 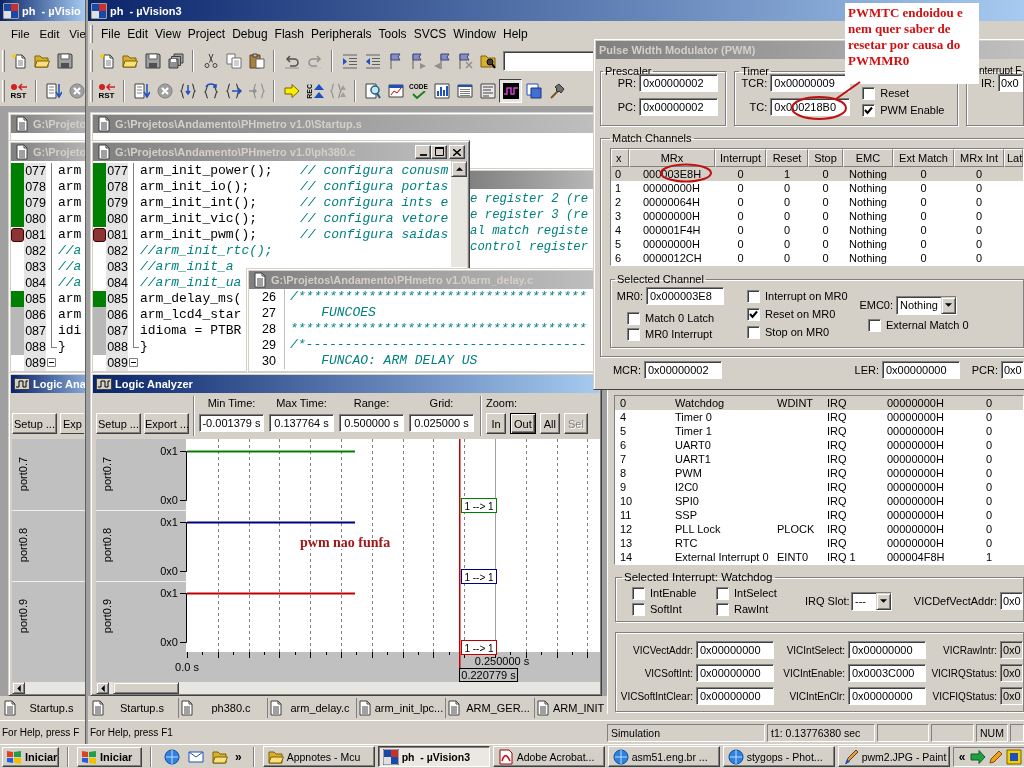 I want to click on table-row: 11 SSP IRQ 00000000H 0, so click(x=819, y=515).